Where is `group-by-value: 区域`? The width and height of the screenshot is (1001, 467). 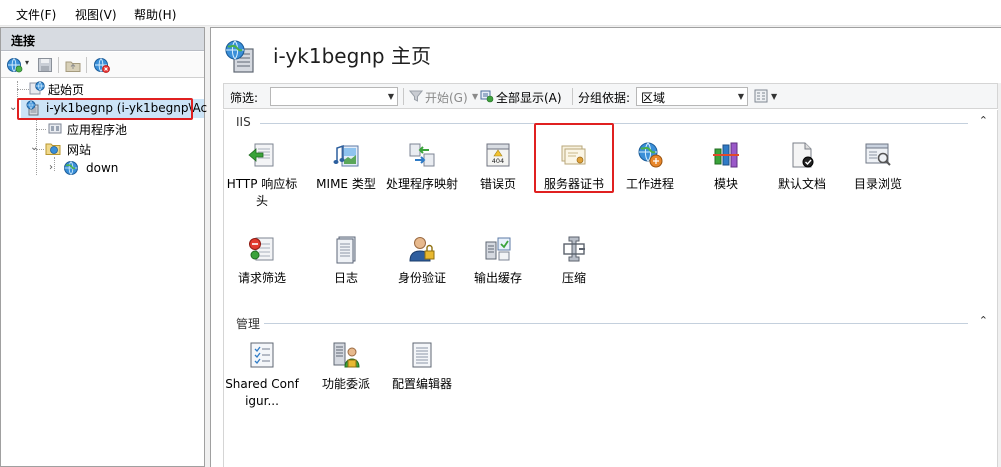
group-by-value: 区域 is located at coordinates (653, 98).